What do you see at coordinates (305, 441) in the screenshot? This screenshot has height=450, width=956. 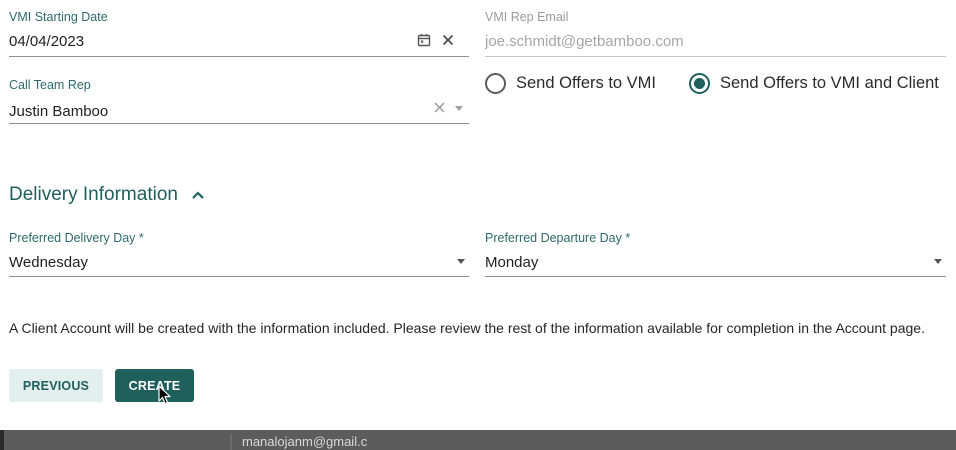 I see `background-email-text: manalojanm@gmail.c` at bounding box center [305, 441].